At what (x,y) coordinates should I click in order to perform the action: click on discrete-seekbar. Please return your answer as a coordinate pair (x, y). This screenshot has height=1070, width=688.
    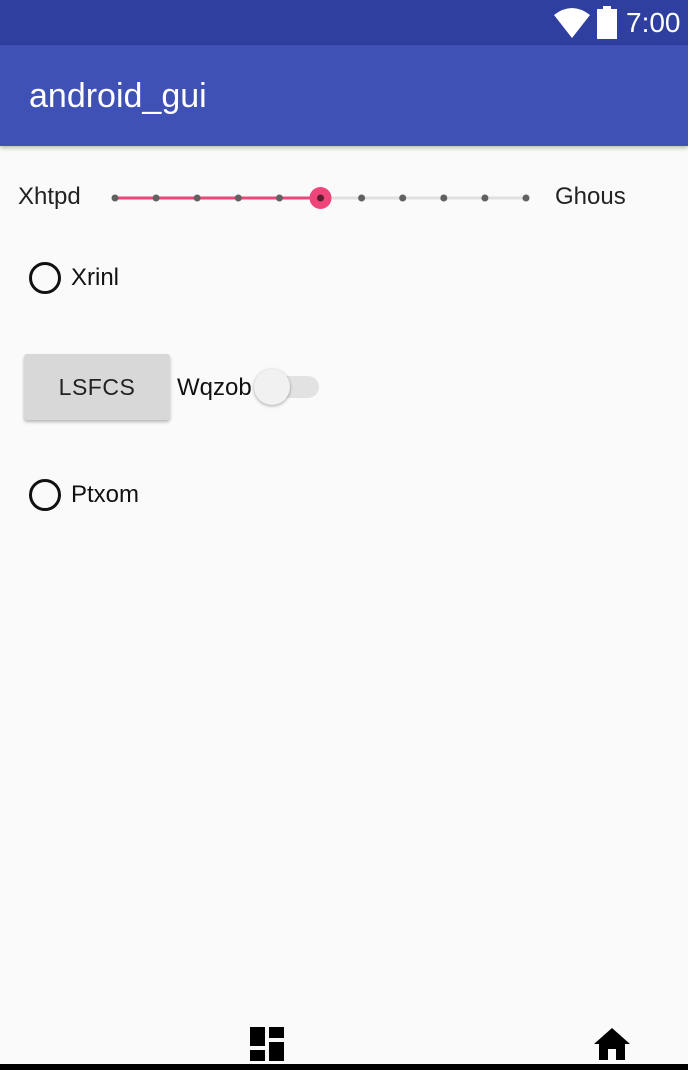
    Looking at the image, I should click on (320, 198).